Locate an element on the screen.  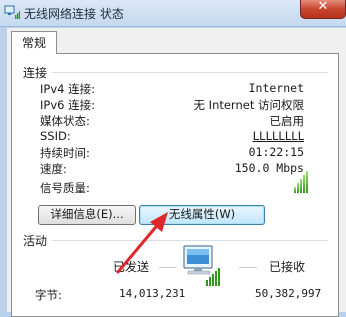
signal-strength-icon is located at coordinates (302, 182).